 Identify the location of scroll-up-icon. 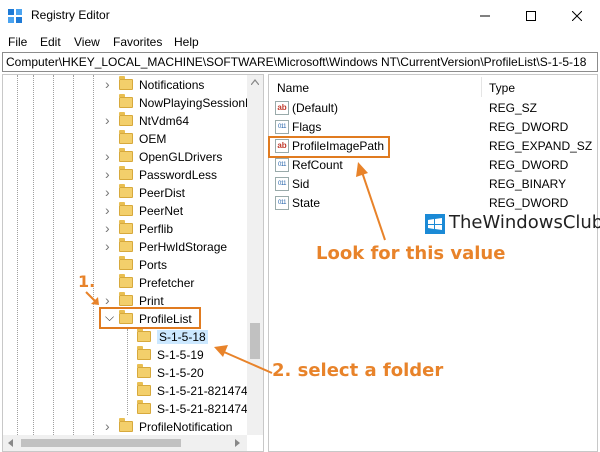
(255, 82).